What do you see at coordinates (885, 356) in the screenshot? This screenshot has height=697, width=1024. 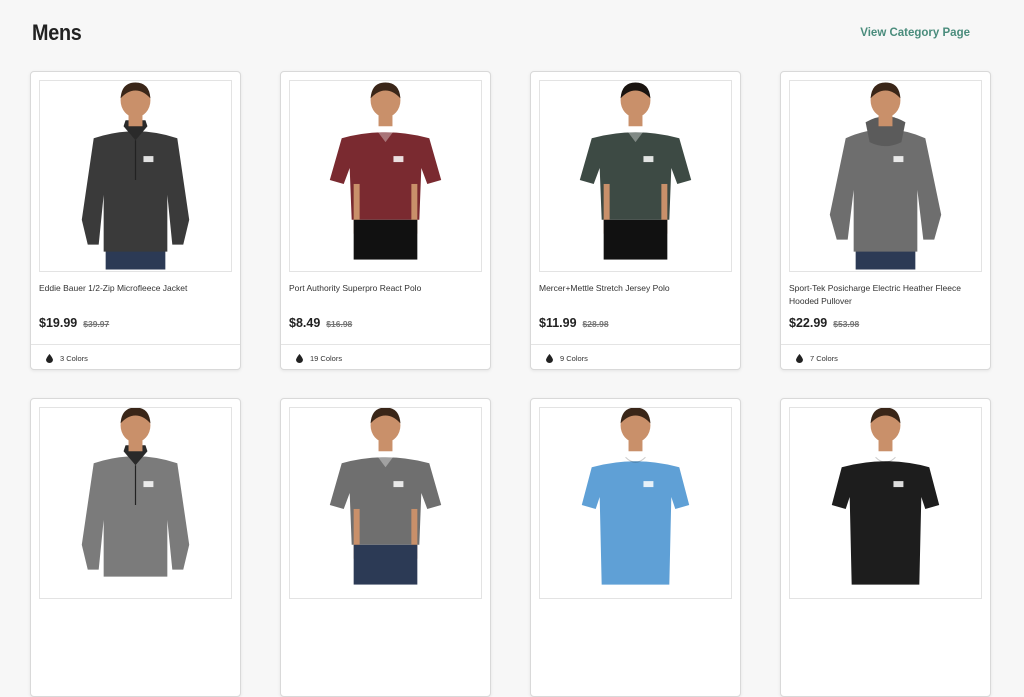 I see `color-count: 7 Colors` at bounding box center [885, 356].